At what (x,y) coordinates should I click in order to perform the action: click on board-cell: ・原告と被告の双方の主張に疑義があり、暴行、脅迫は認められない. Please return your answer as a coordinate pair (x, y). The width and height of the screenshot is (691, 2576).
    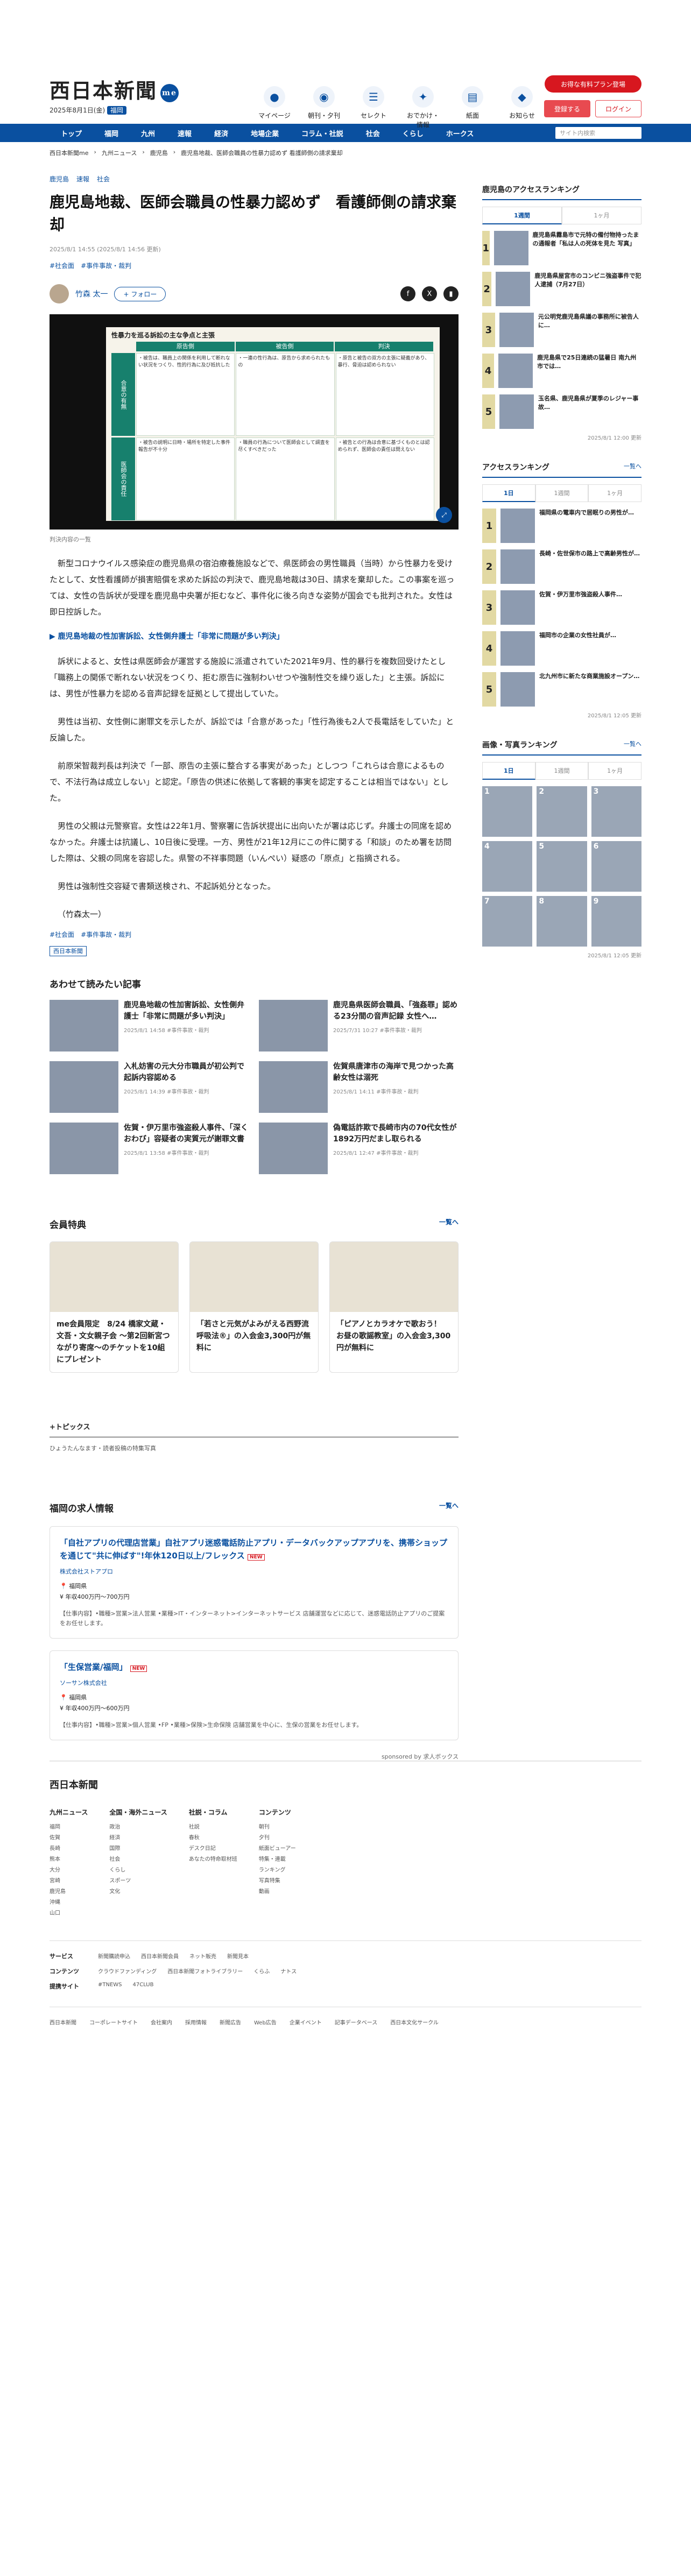
    Looking at the image, I should click on (385, 394).